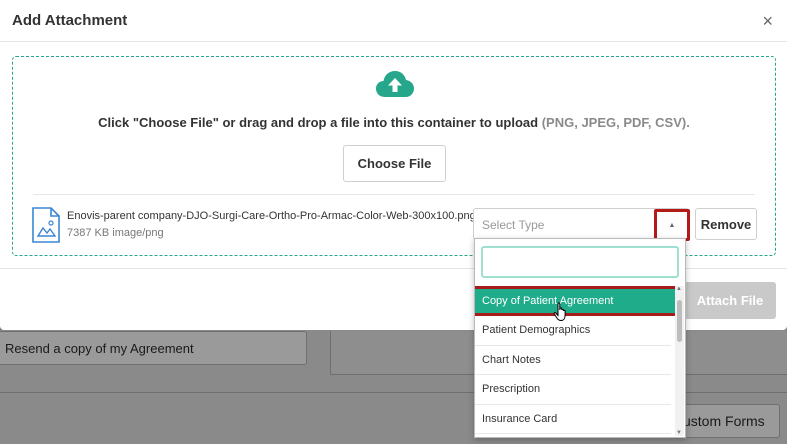 The width and height of the screenshot is (787, 444). I want to click on select-type-dropdown: Select Type ▲, so click(581, 224).